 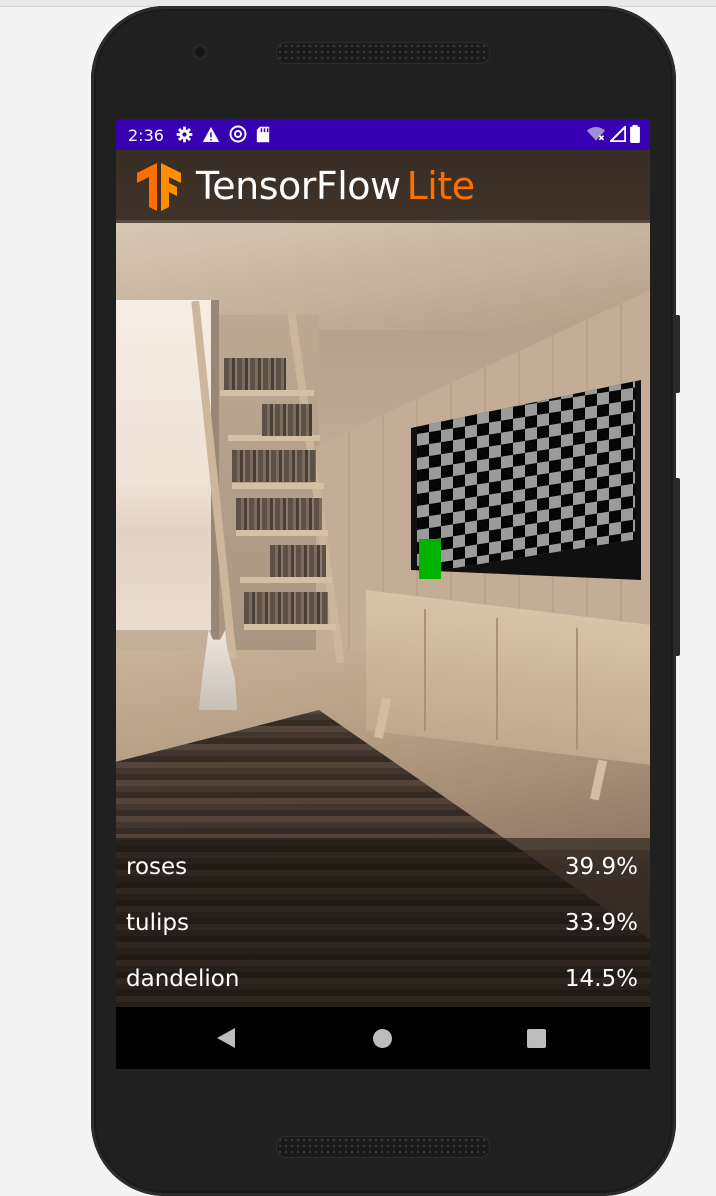 I want to click on brand-lite-text: Lite, so click(x=441, y=186).